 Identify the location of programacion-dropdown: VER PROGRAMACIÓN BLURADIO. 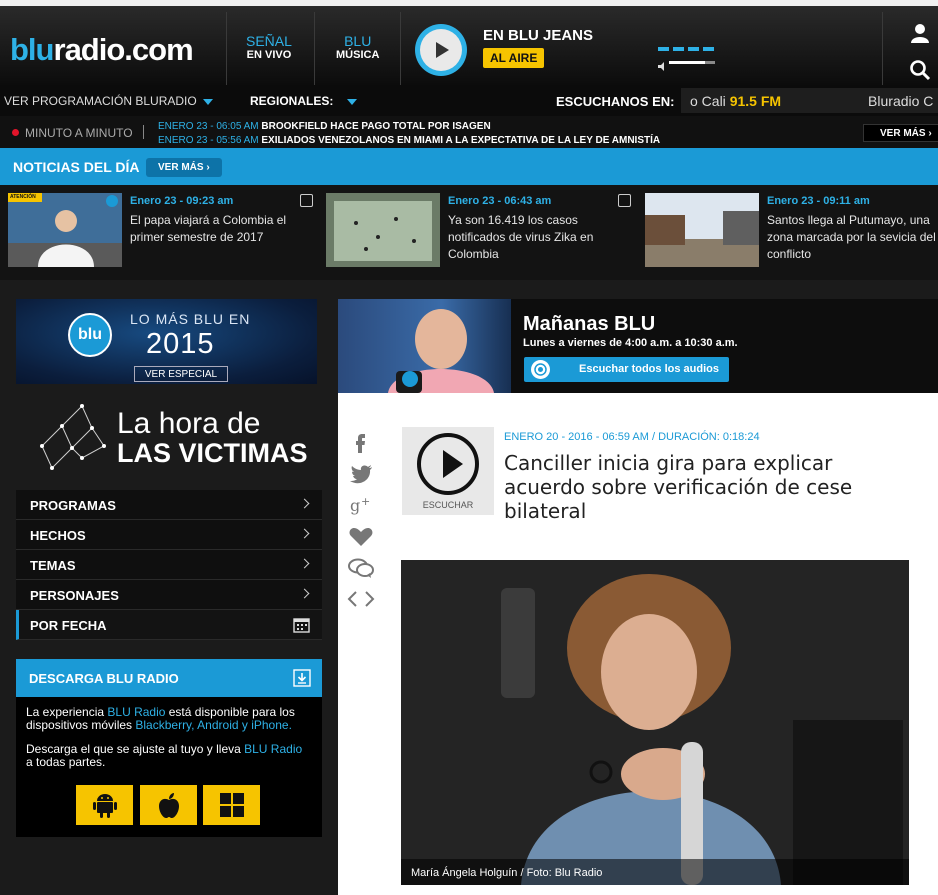
(108, 101).